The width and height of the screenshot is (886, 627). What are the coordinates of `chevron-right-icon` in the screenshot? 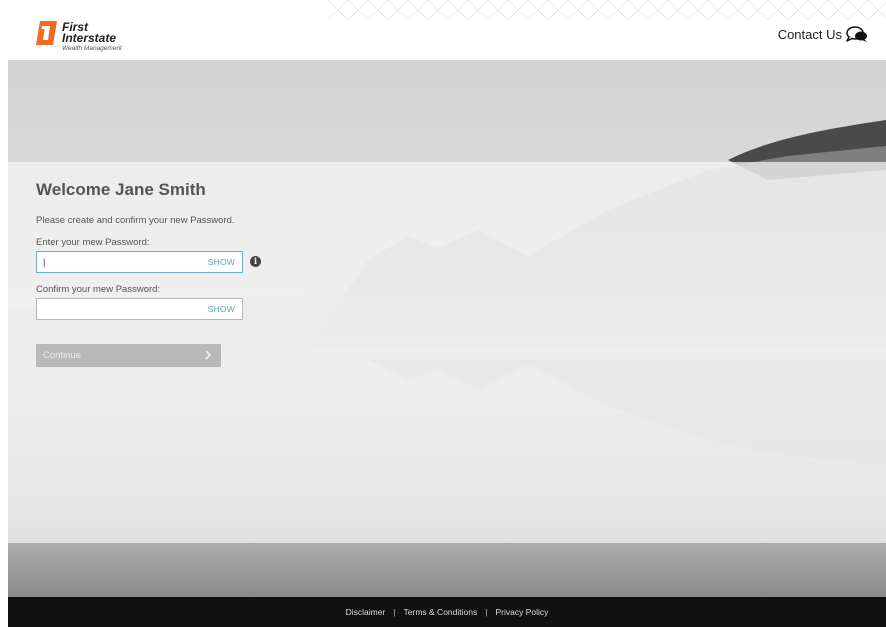 It's located at (208, 355).